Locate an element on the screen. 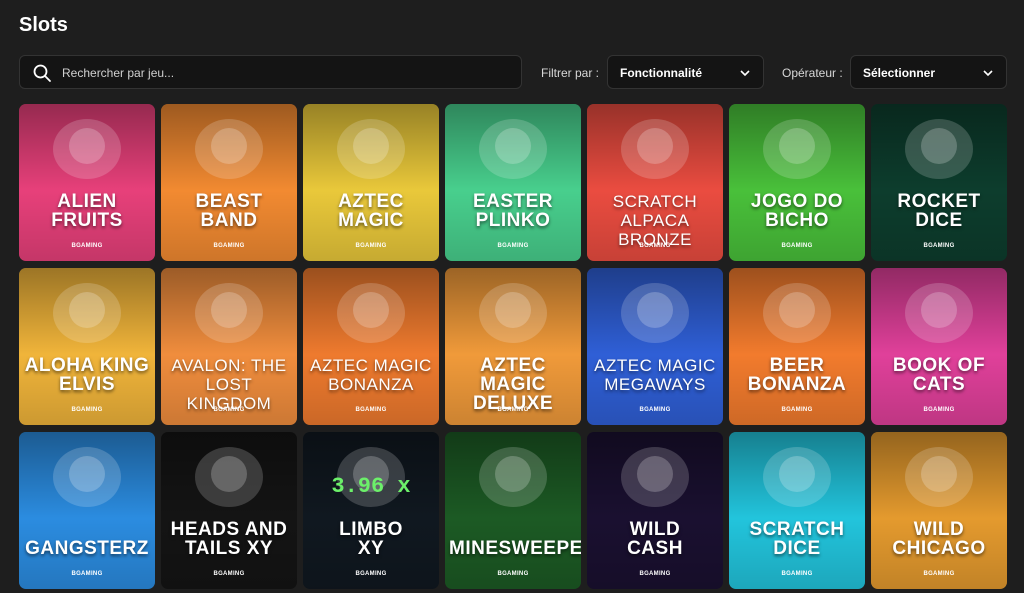 The width and height of the screenshot is (1024, 593). operator-select: Sélectionner is located at coordinates (928, 72).